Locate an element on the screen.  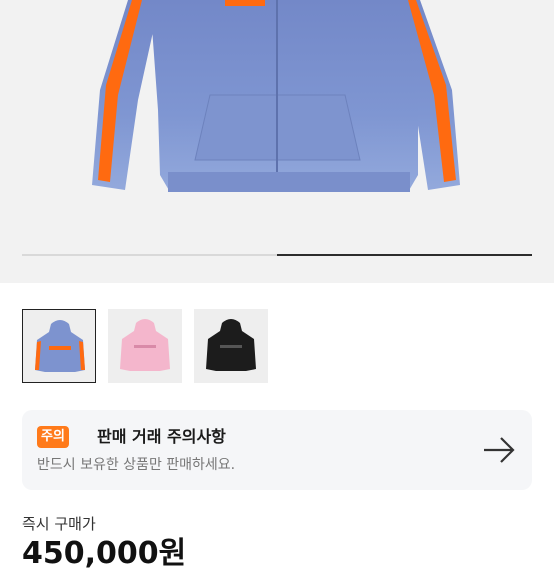
caution-badge: 주의 is located at coordinates (53, 437).